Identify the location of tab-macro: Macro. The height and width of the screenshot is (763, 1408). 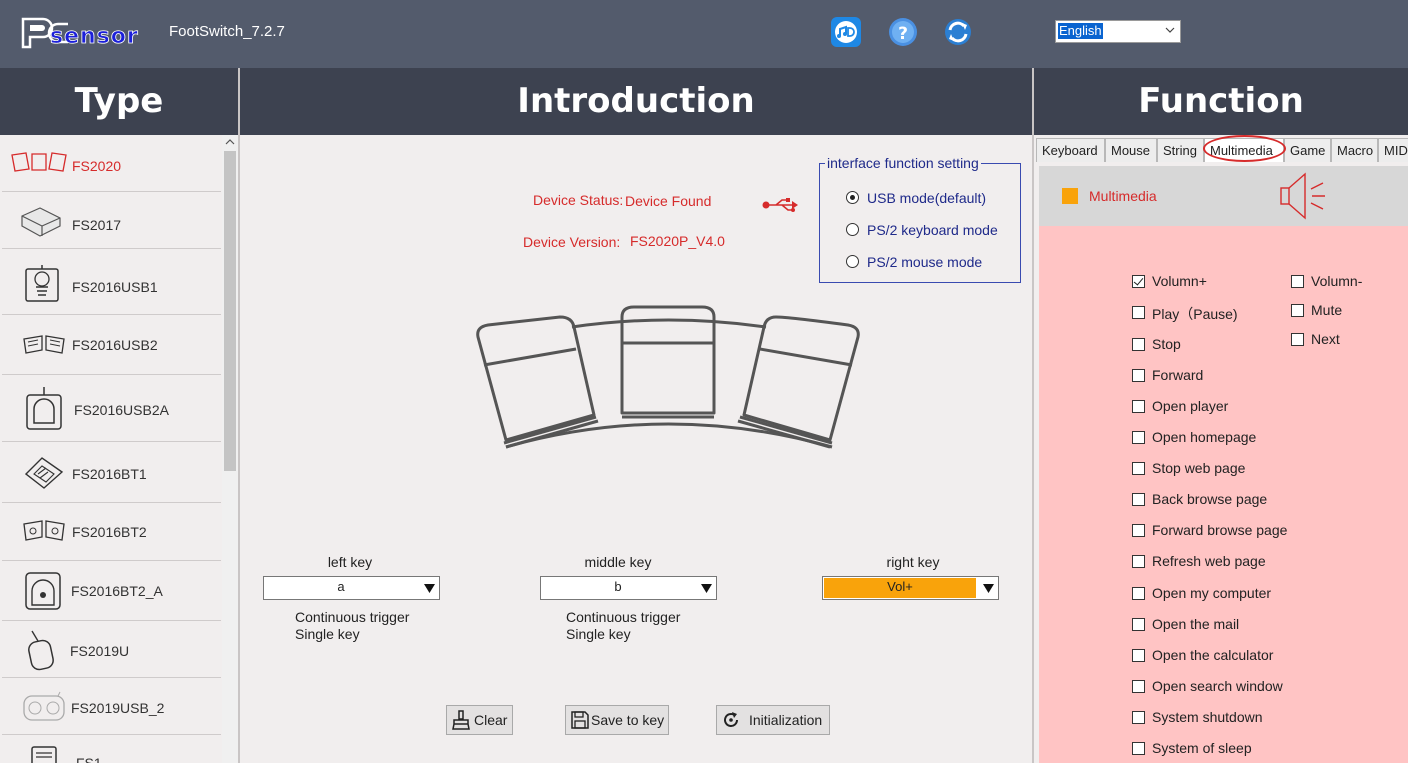
(1354, 150).